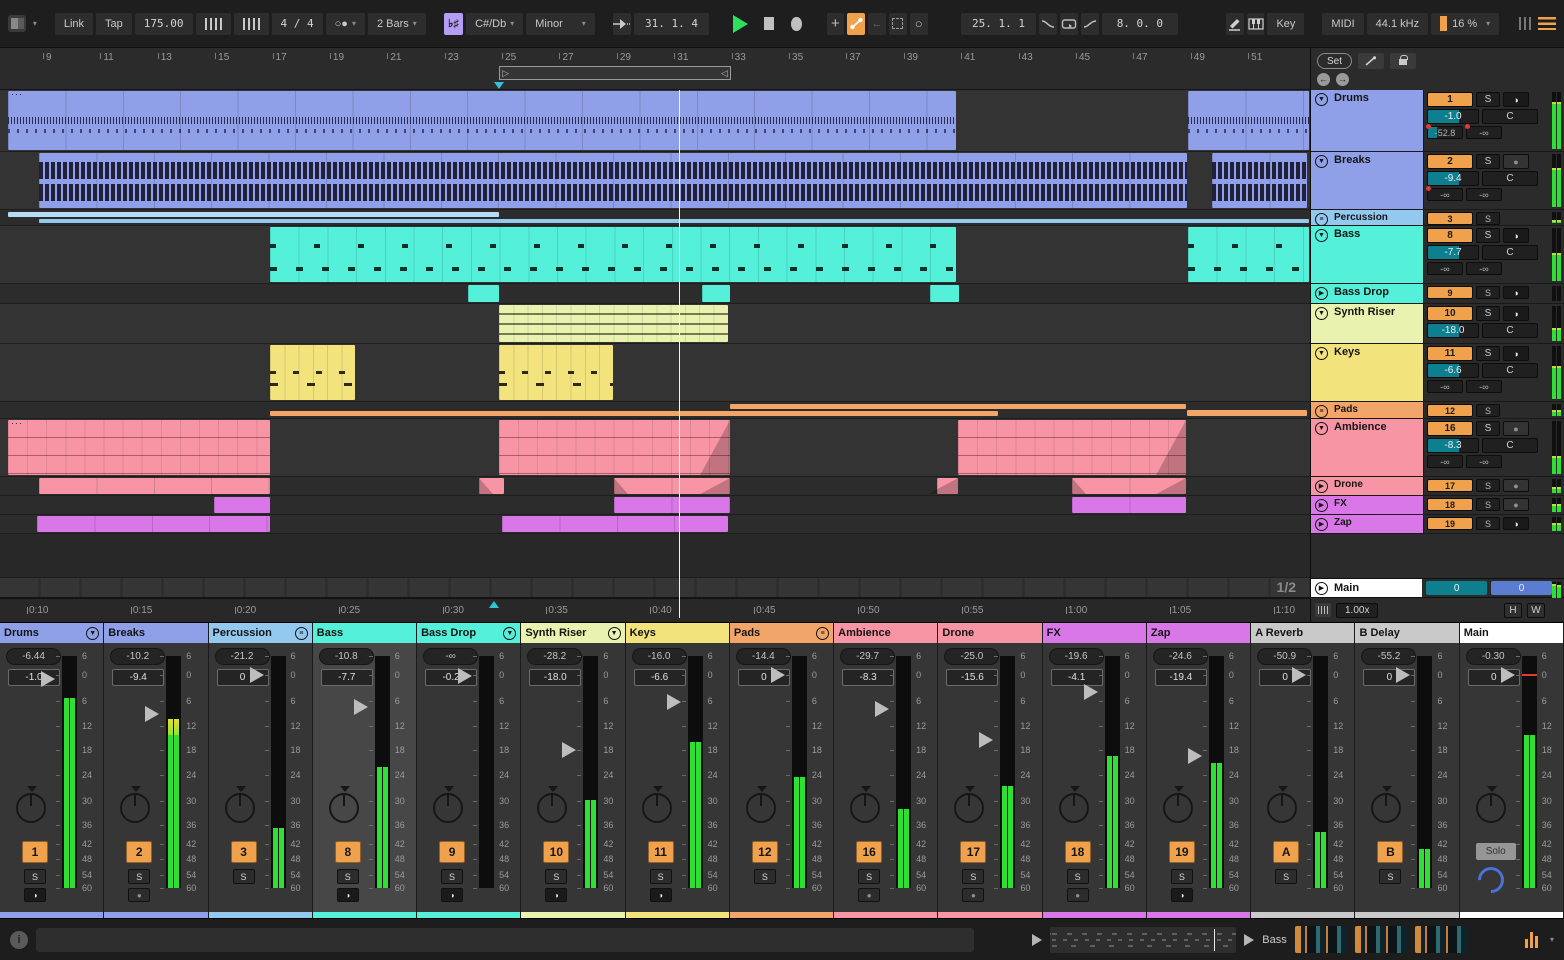 Image resolution: width=1564 pixels, height=960 pixels. I want to click on track-header-synth-riser: ▼ Synth Riser 10 S ◑ -18.0 C, so click(1437, 324).